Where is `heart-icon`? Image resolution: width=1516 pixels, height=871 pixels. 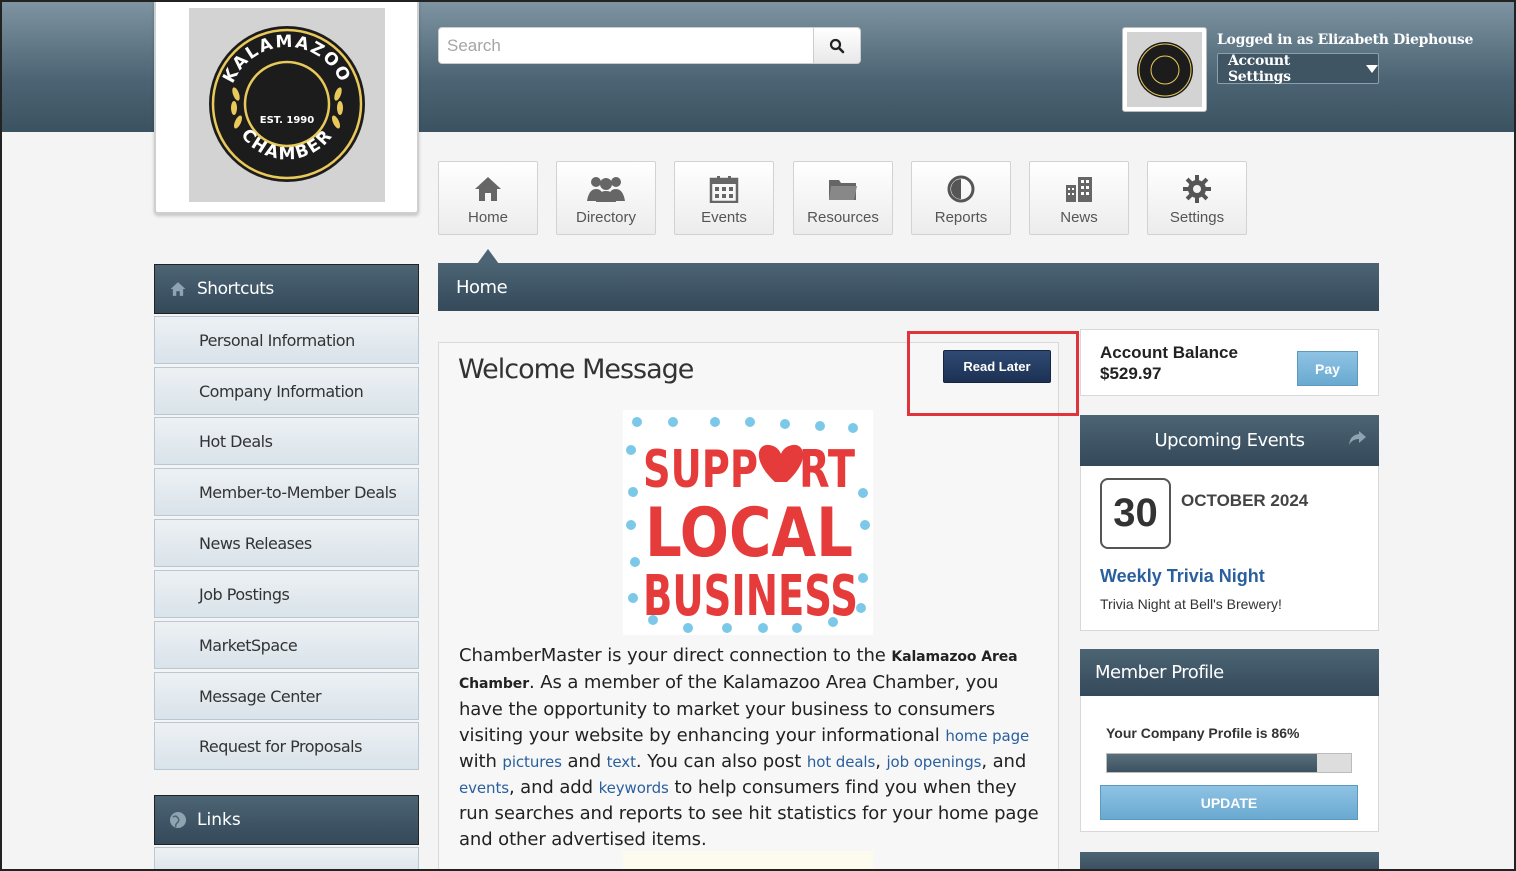
heart-icon is located at coordinates (781, 463).